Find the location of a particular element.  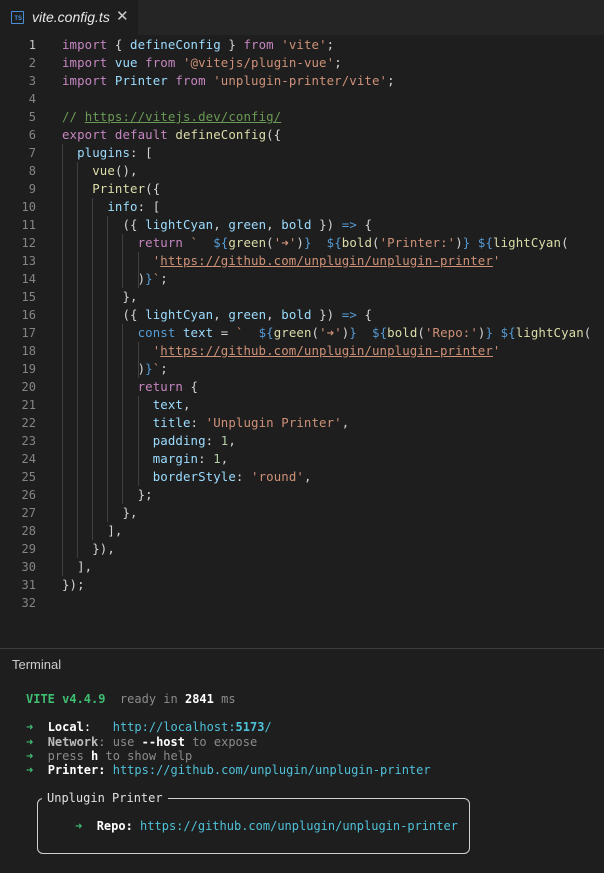

code-line: 27 }, is located at coordinates (302, 513).